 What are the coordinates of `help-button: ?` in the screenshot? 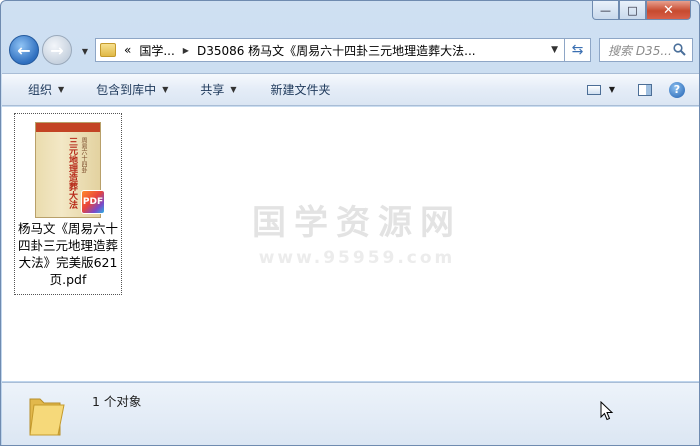 It's located at (677, 89).